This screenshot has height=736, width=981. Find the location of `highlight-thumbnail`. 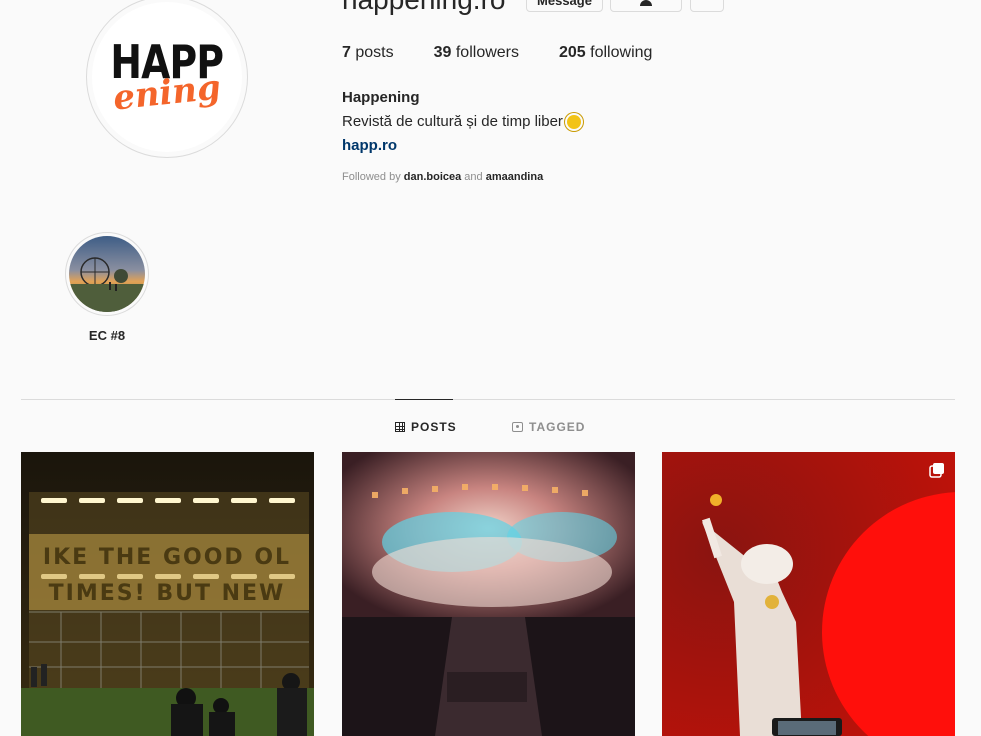

highlight-thumbnail is located at coordinates (107, 274).